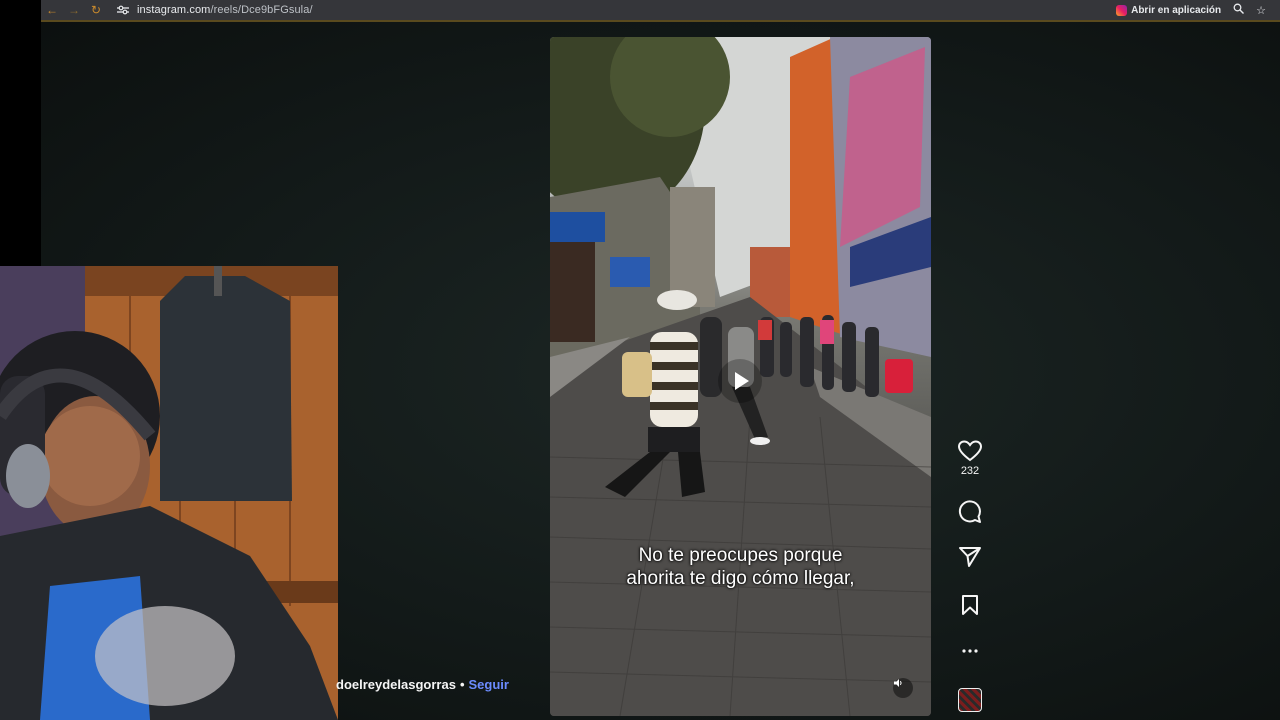 The image size is (1280, 720). Describe the element at coordinates (970, 451) in the screenshot. I see `heart-icon` at that location.